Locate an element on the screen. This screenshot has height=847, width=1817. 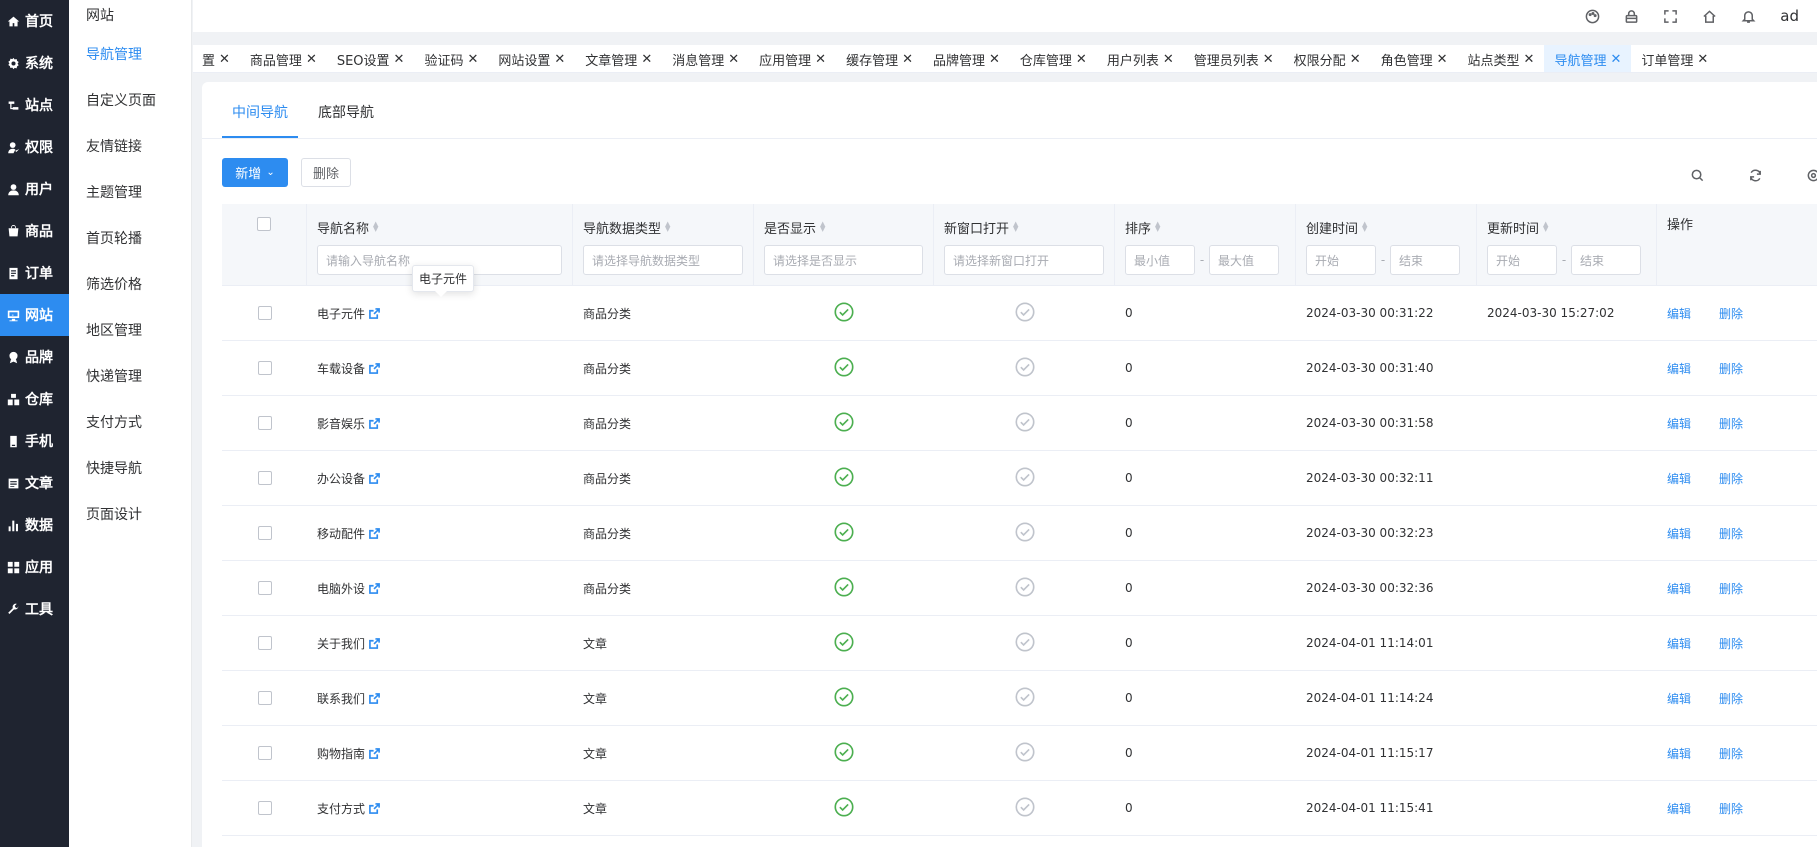
subnav-item: 快递管理 is located at coordinates (130, 377).